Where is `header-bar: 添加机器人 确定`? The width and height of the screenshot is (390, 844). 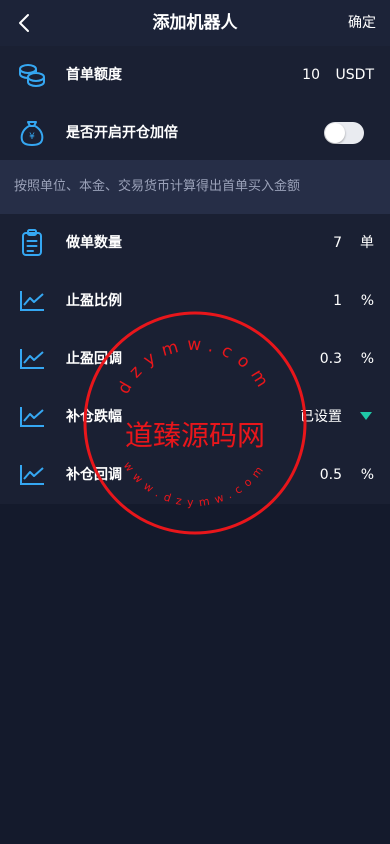
header-bar: 添加机器人 确定 is located at coordinates (195, 23).